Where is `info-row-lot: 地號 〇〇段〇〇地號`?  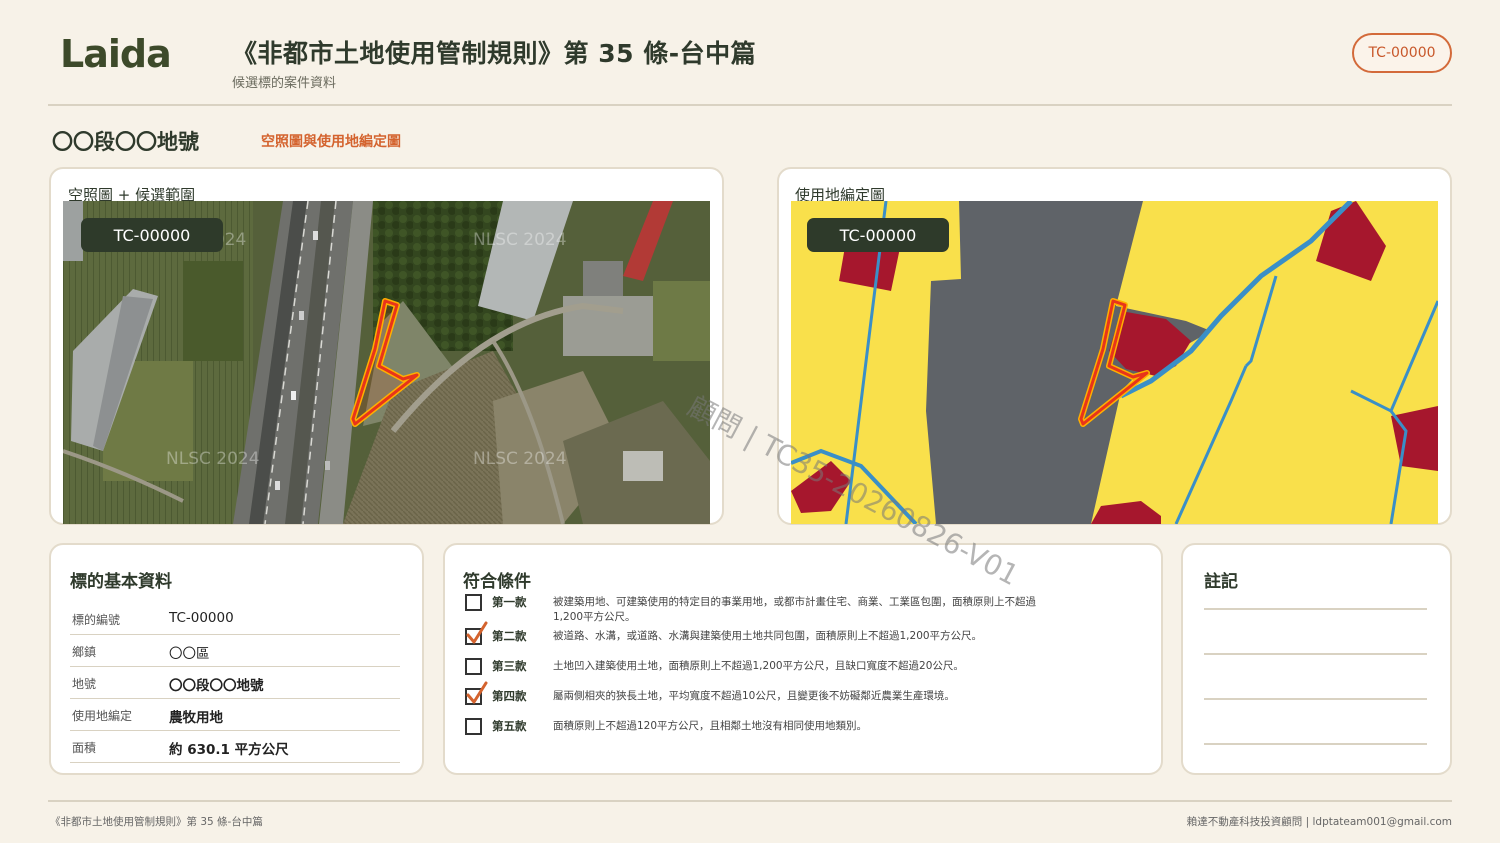 info-row-lot: 地號 〇〇段〇〇地號 is located at coordinates (235, 683).